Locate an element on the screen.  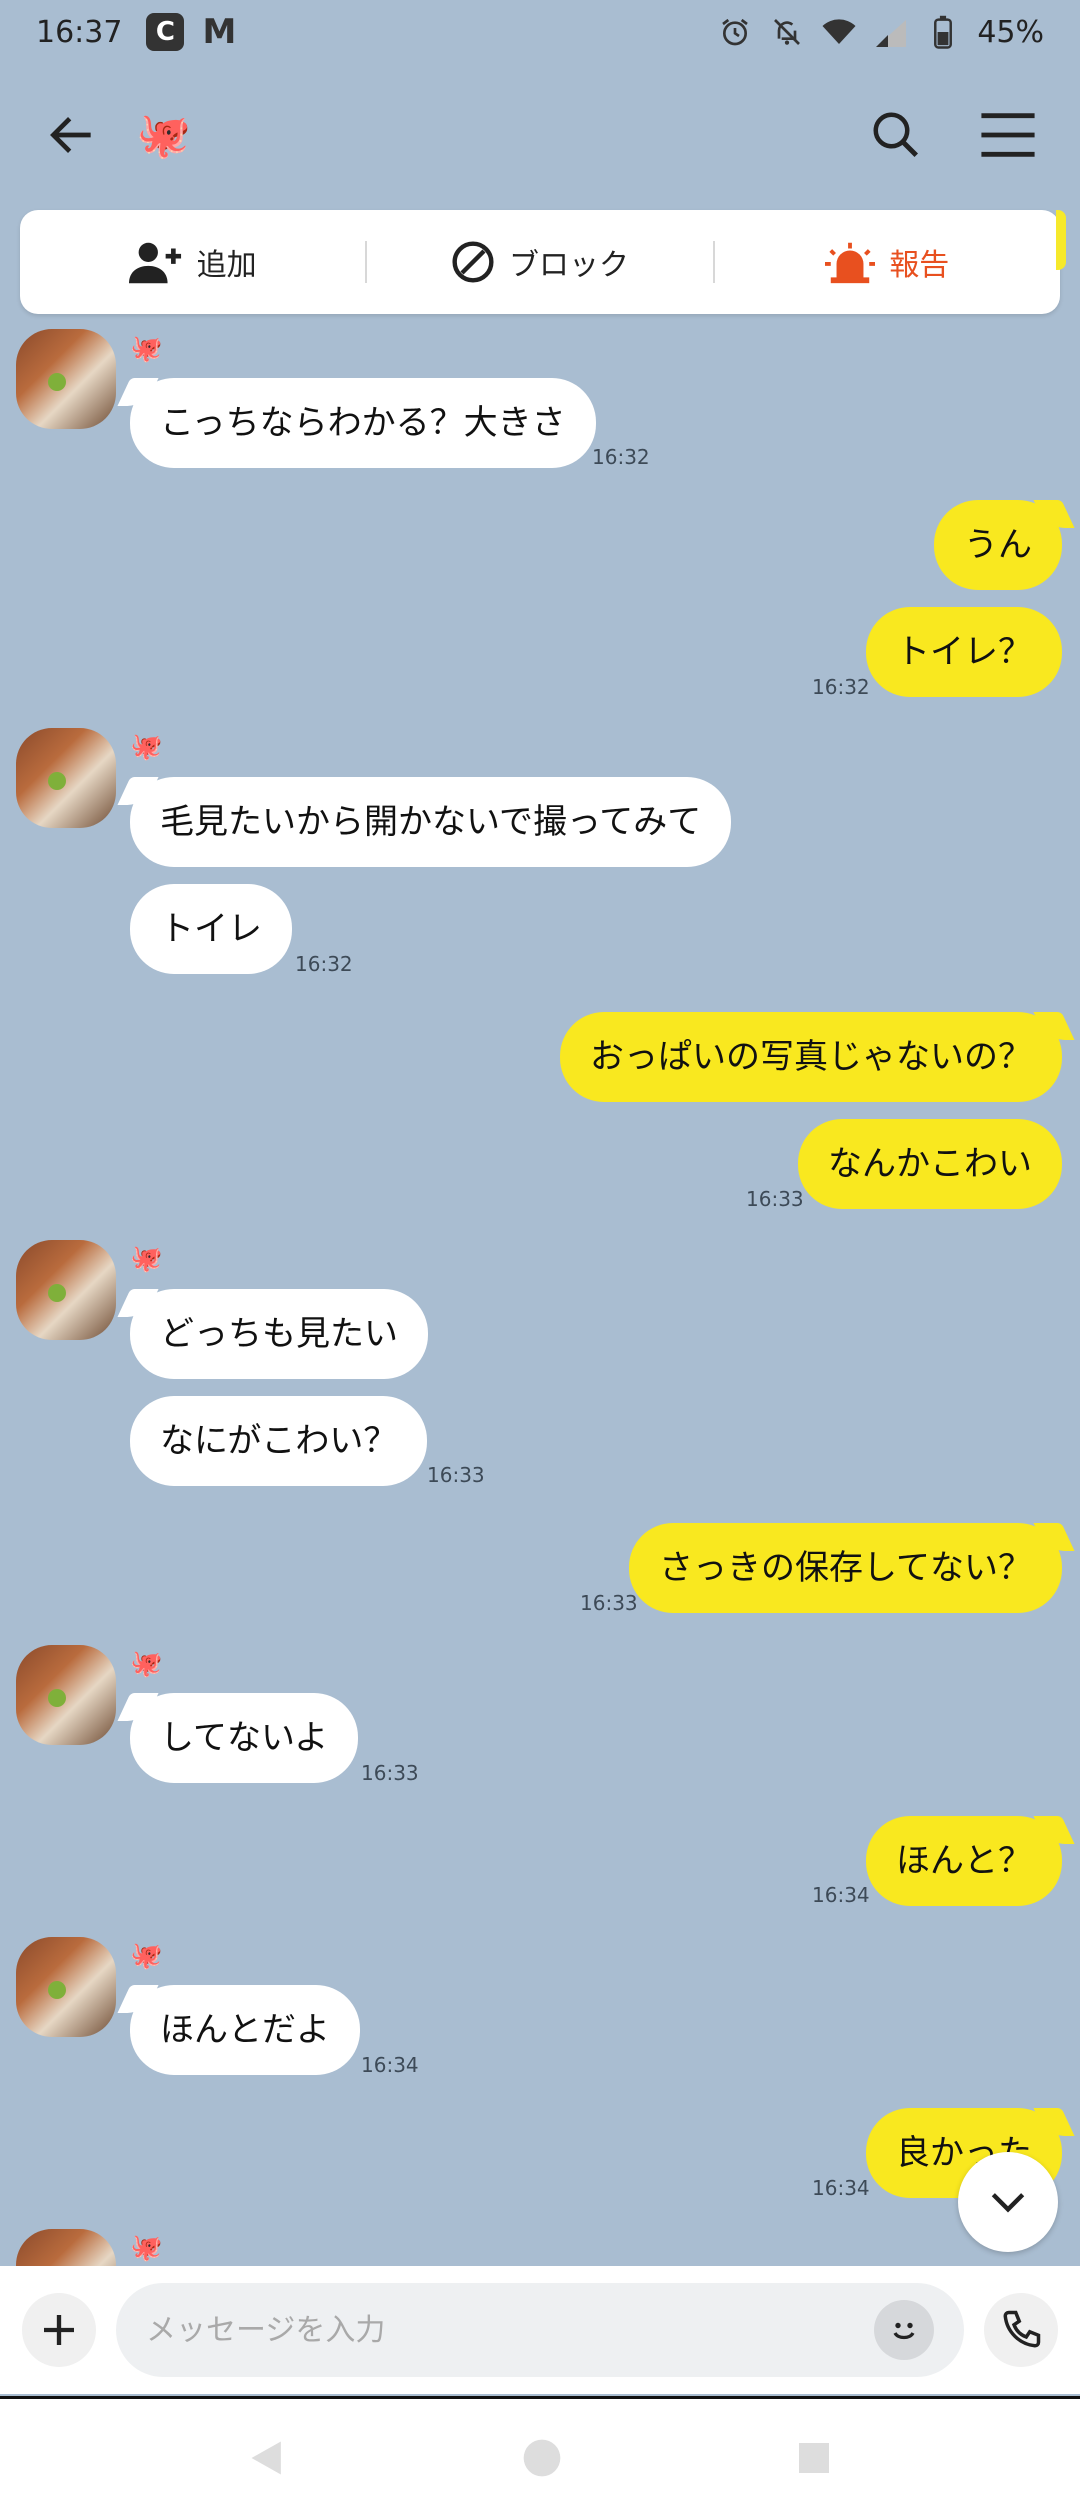
block-label: ブロック is located at coordinates (568, 265).